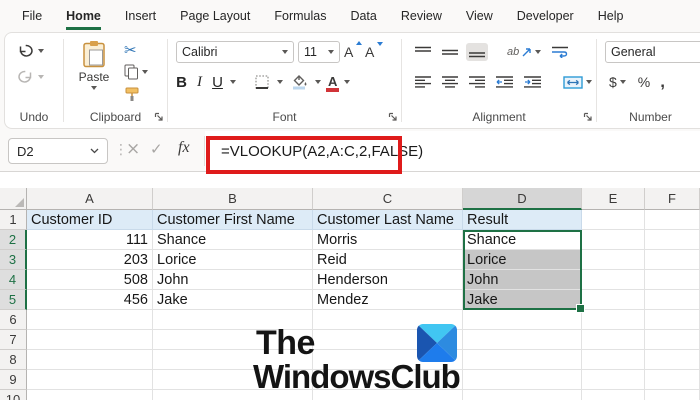 This screenshot has width=700, height=400. Describe the element at coordinates (613, 300) in the screenshot. I see `cell-E5` at that location.